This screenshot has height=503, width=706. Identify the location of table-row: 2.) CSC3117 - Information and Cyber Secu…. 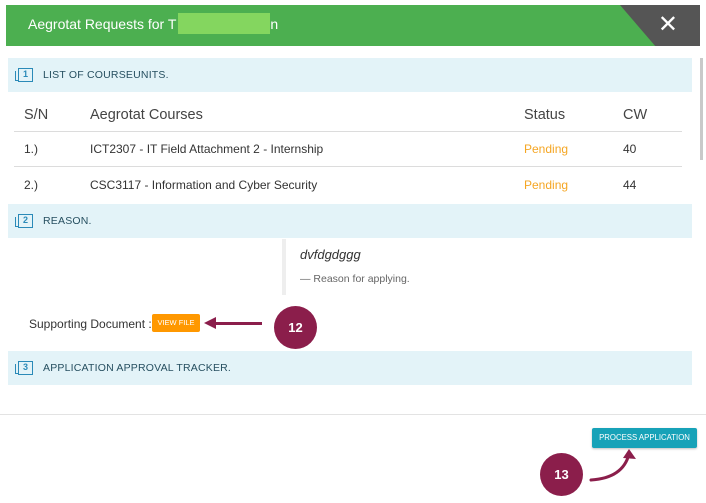
(348, 184).